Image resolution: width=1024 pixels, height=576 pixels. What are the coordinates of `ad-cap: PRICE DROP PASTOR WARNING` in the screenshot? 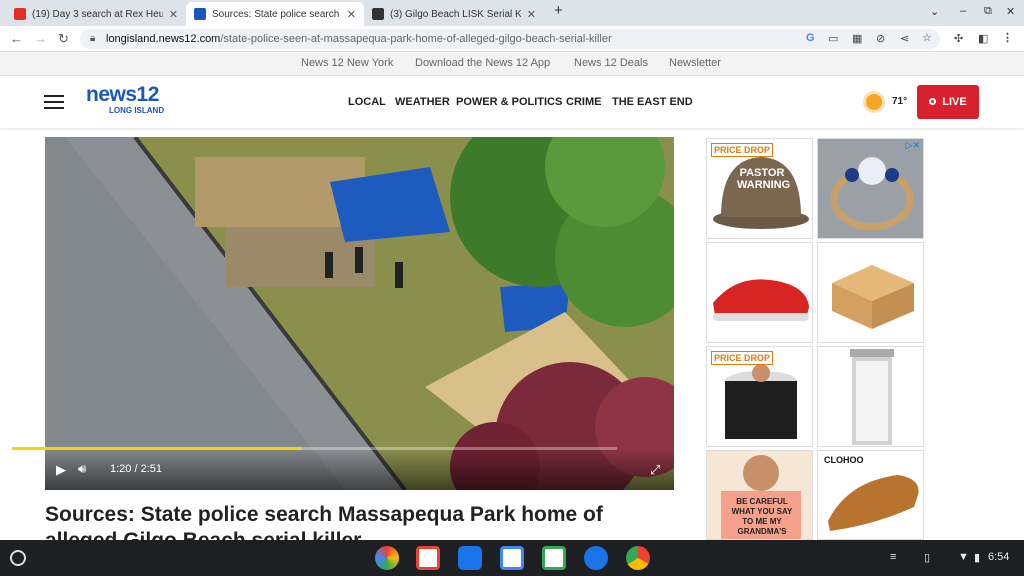 It's located at (759, 188).